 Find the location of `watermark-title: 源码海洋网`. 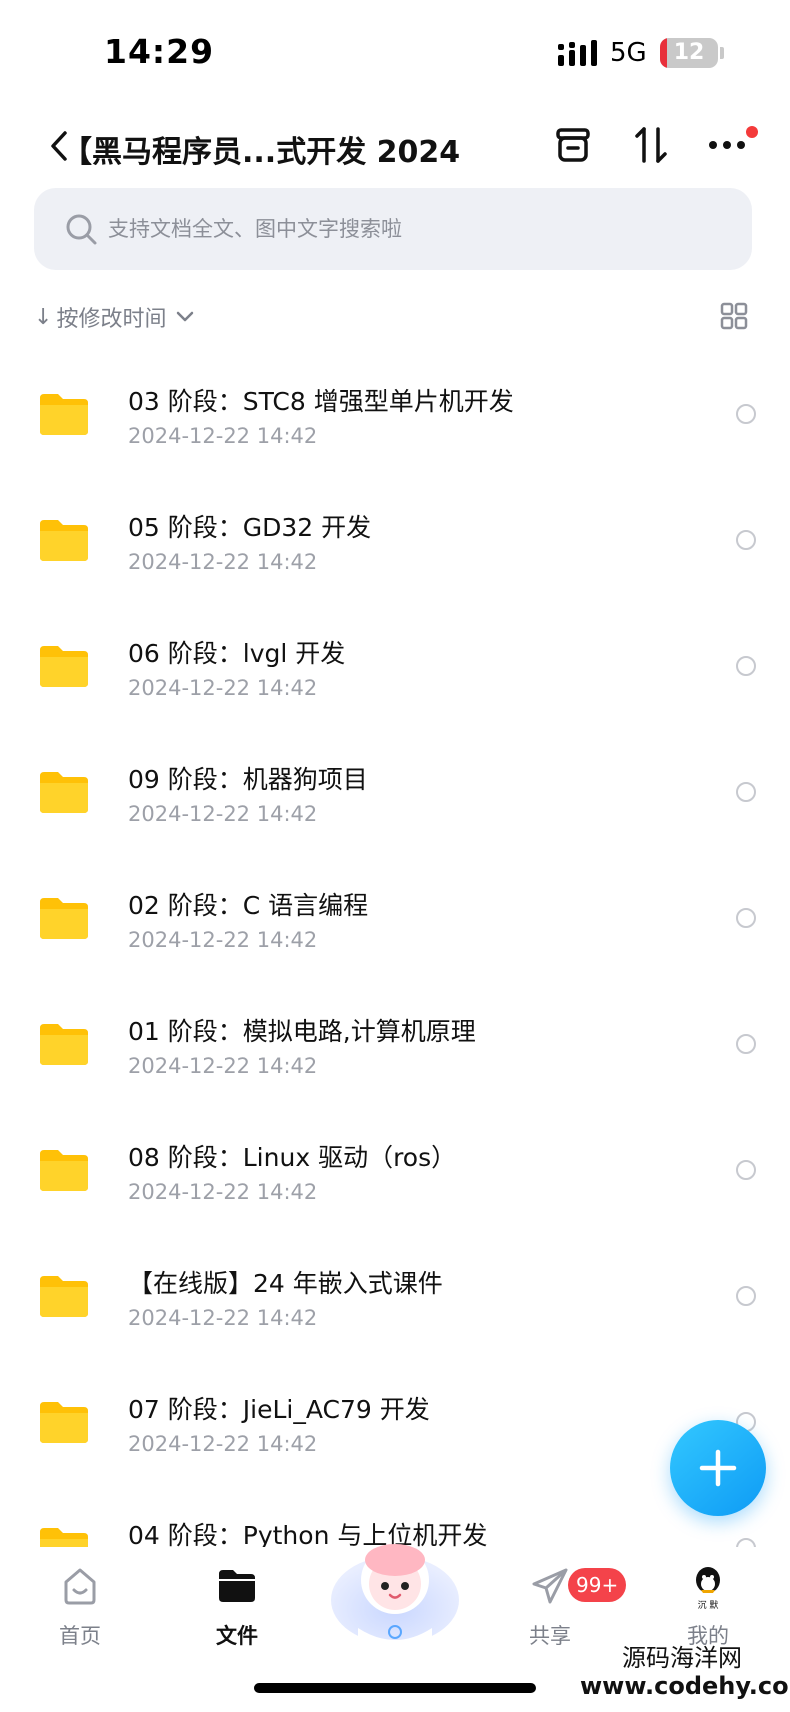

watermark-title: 源码海洋网 is located at coordinates (682, 1658).